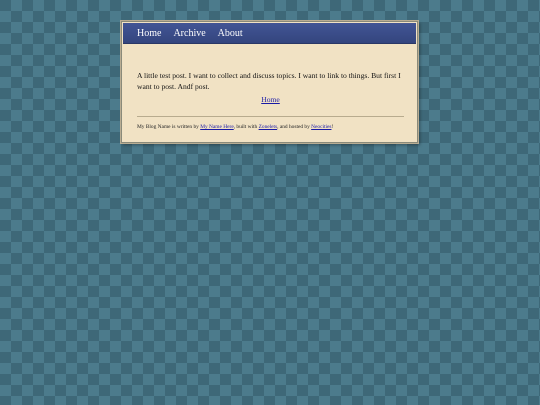 The width and height of the screenshot is (540, 405). Describe the element at coordinates (169, 127) in the screenshot. I see `footer-prefix-text: My Blog Name is written by` at that location.